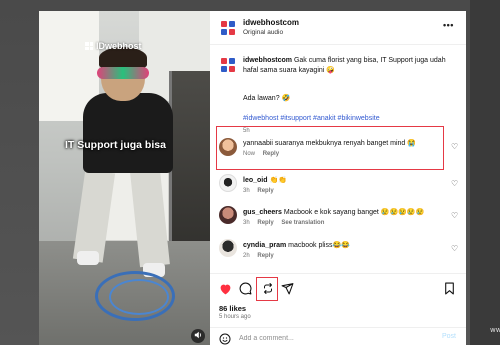 This screenshot has width=500, height=345. I want to click on comment-username: gus_cheers, so click(262, 212).